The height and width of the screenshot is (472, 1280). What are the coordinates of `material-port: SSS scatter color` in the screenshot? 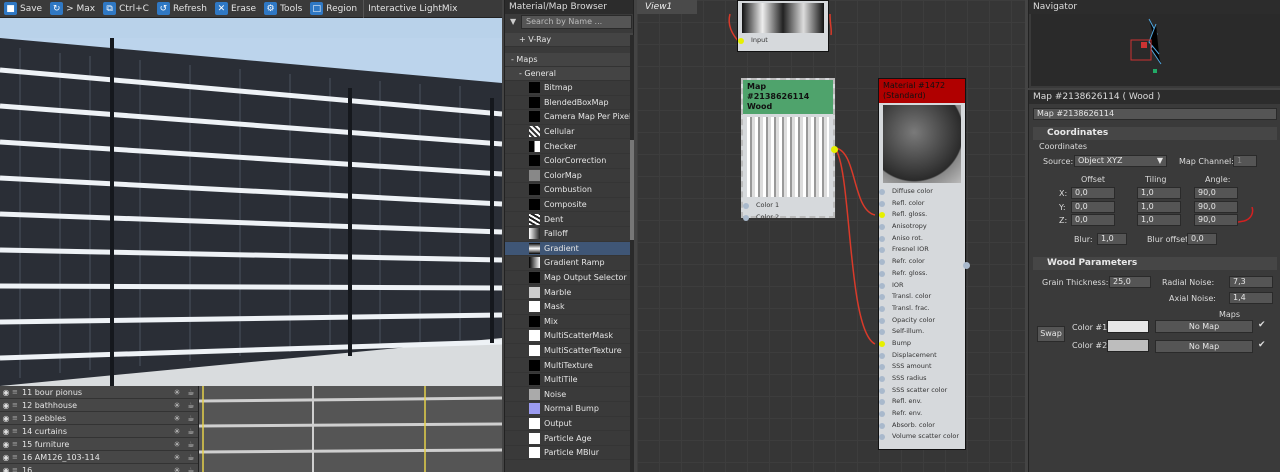 It's located at (922, 391).